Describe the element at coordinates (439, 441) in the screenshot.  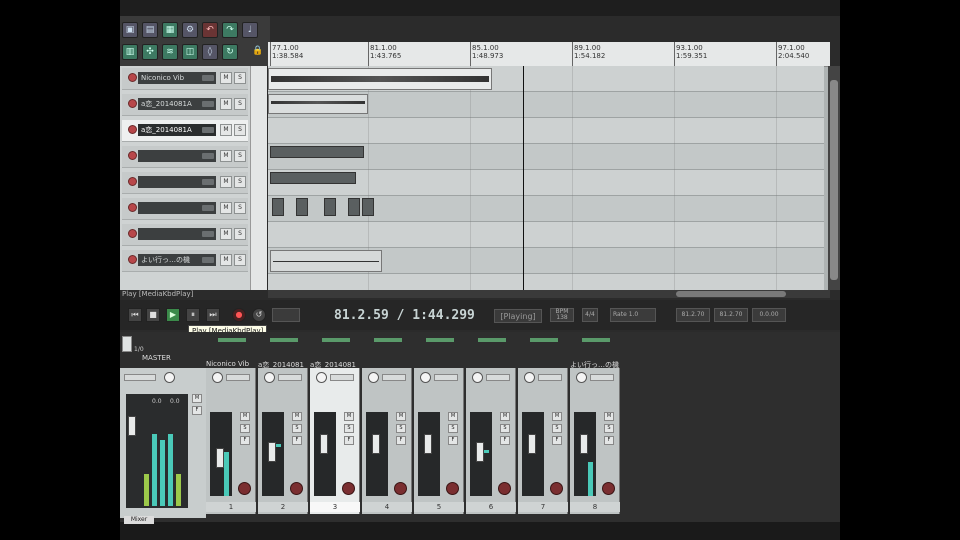
I see `mixer-channel-5: M S F 5` at that location.